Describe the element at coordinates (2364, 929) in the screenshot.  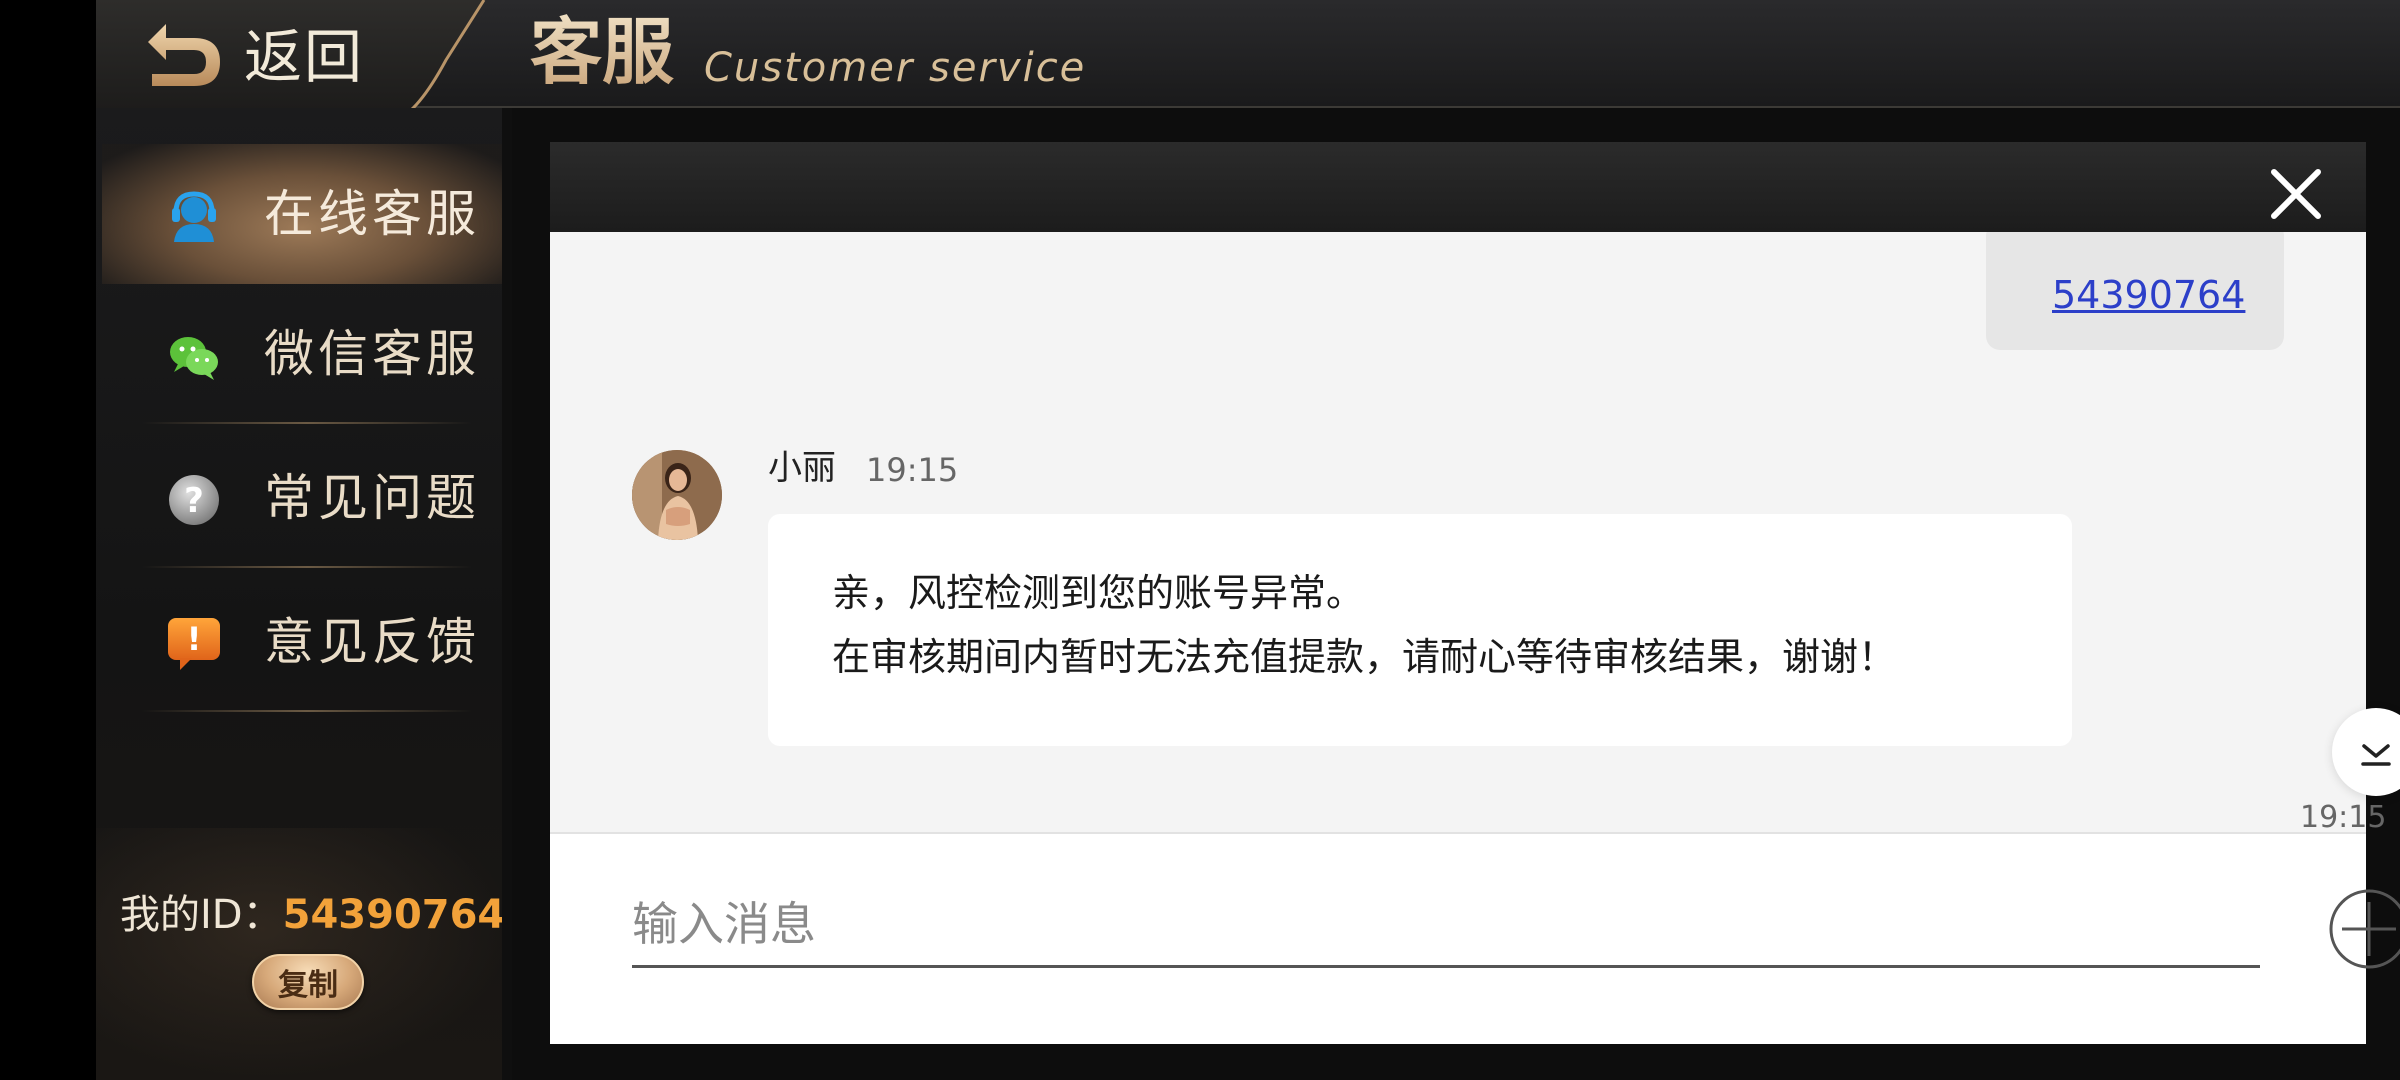
I see `add-attachment-icon` at that location.